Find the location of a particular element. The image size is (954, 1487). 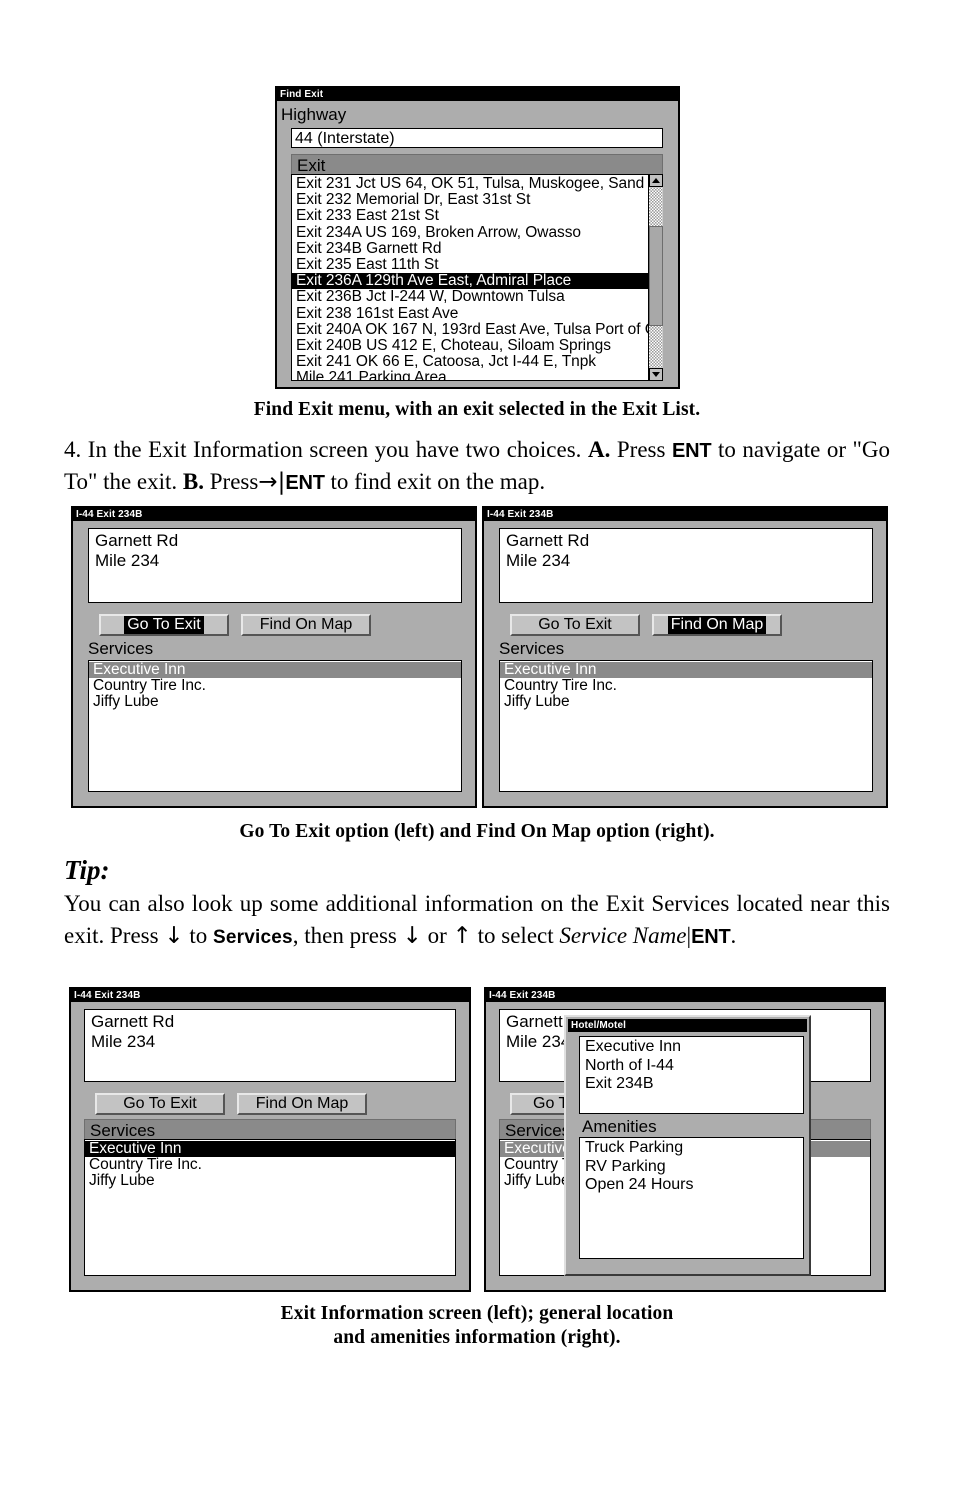

ent-key-1: ENT is located at coordinates (692, 451).